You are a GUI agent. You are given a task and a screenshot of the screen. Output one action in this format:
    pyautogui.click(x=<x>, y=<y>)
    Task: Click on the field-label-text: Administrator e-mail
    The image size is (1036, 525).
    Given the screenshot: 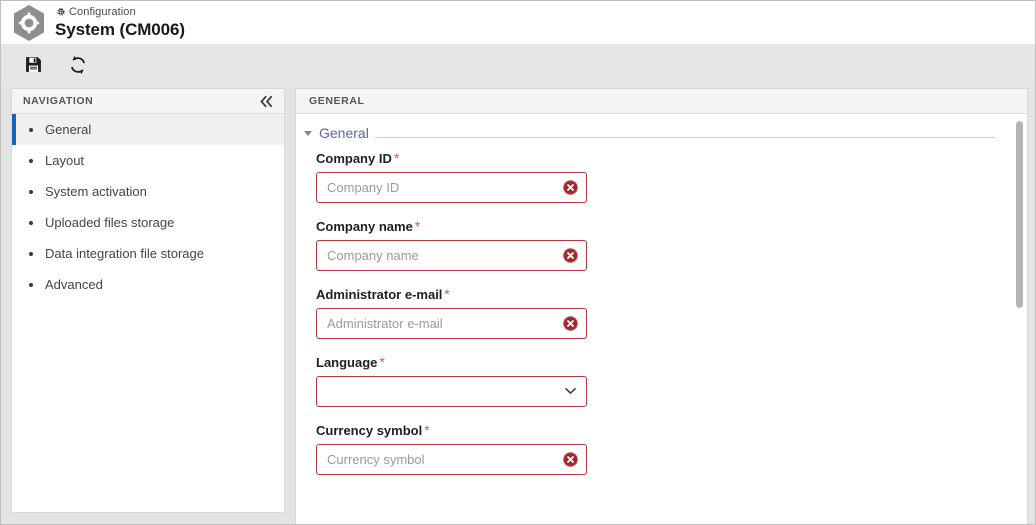 What is the action you would take?
    pyautogui.click(x=379, y=294)
    